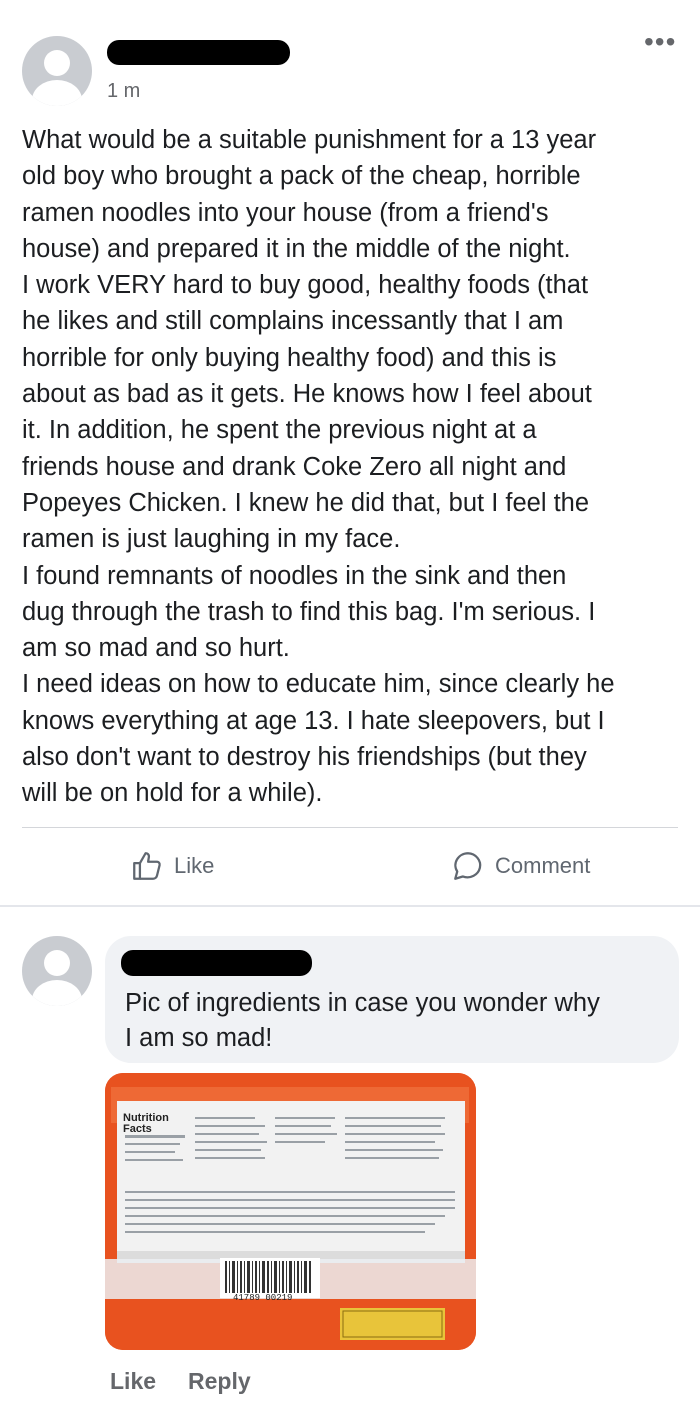 The image size is (700, 1411). I want to click on more-options-icon: •••, so click(660, 42).